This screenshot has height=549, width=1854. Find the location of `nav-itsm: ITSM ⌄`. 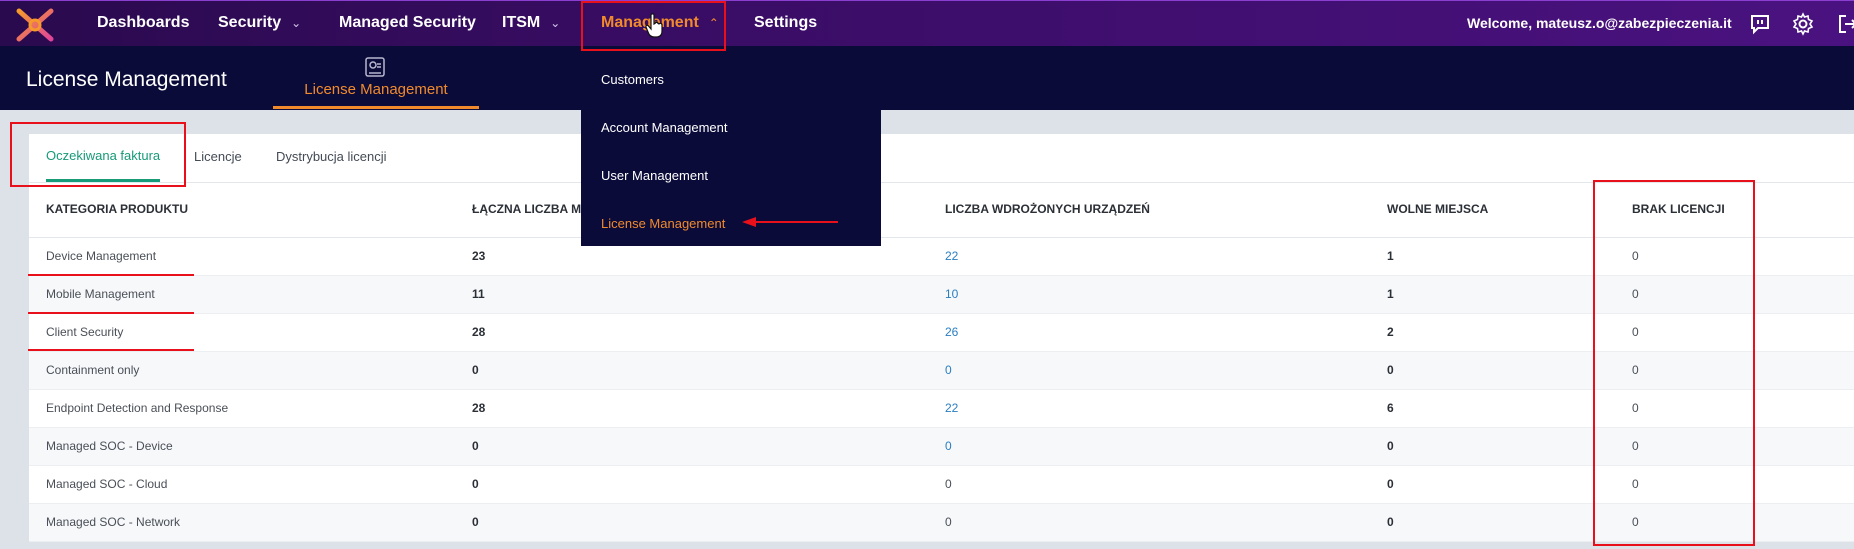

nav-itsm: ITSM ⌄ is located at coordinates (531, 24).